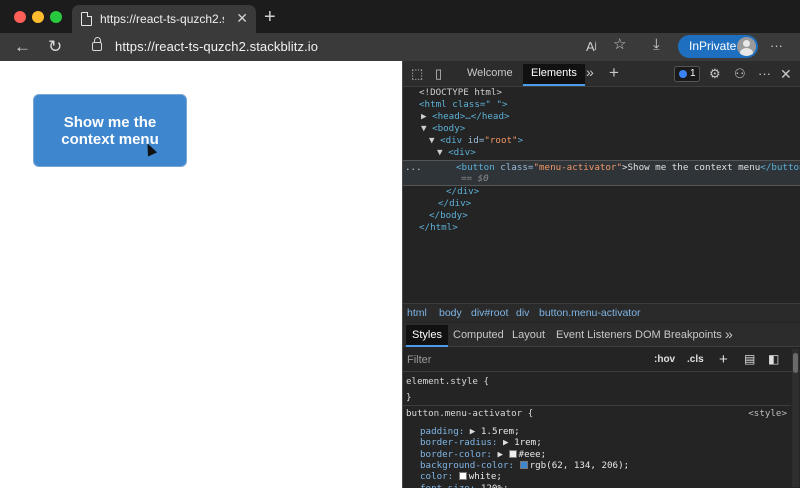 Image resolution: width=800 pixels, height=488 pixels. What do you see at coordinates (450, 313) in the screenshot?
I see `breadcrumb-body: body` at bounding box center [450, 313].